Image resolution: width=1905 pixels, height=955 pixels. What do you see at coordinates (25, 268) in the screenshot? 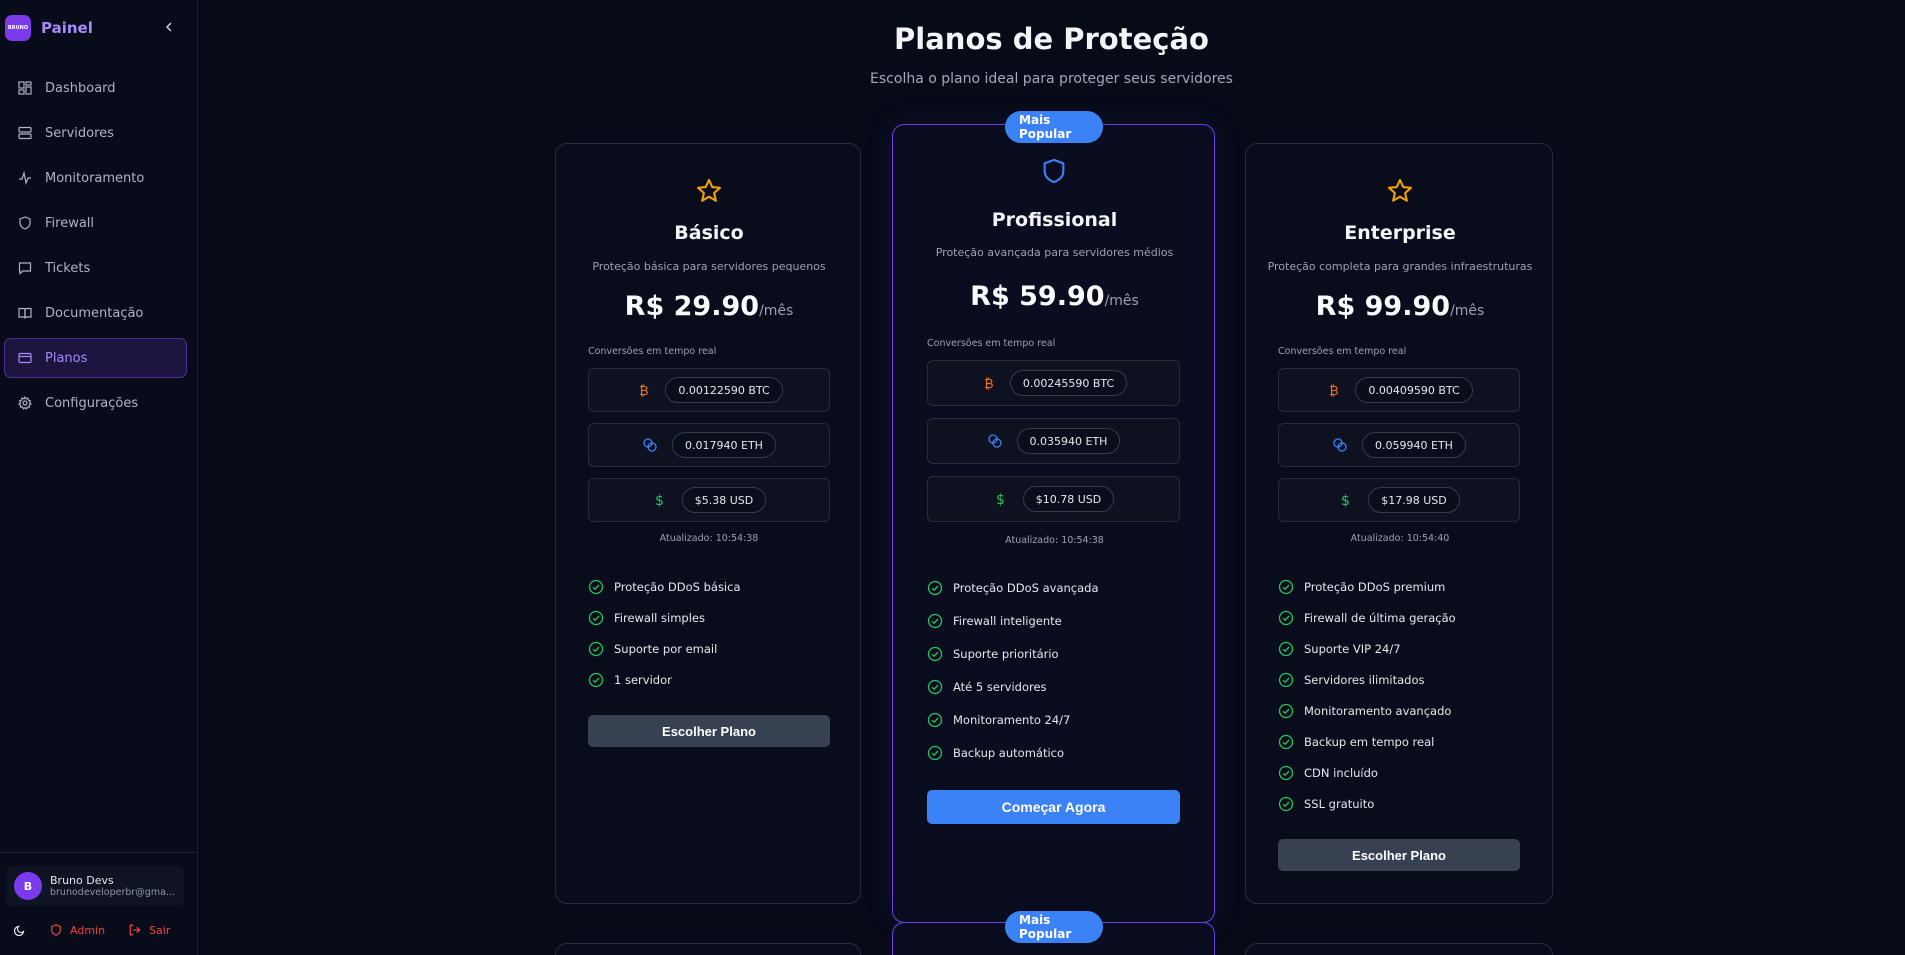
I see `message-icon` at bounding box center [25, 268].